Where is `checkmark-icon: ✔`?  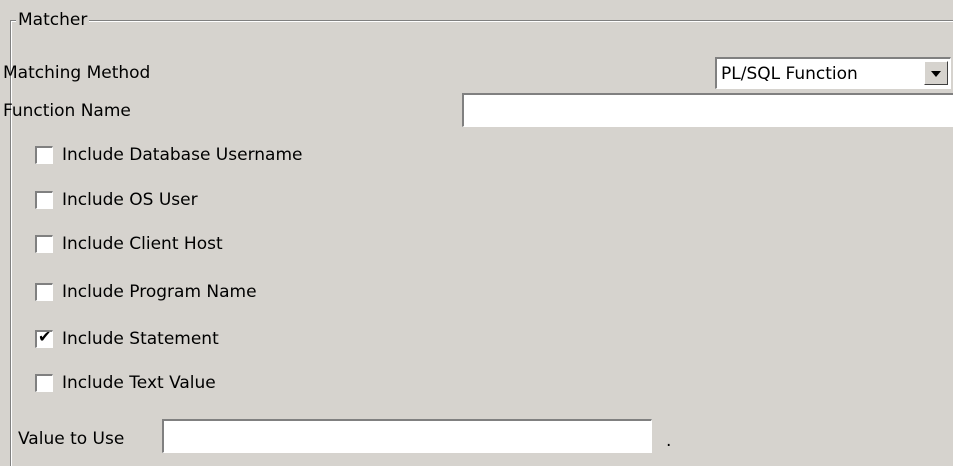
checkmark-icon: ✔ is located at coordinates (45, 336).